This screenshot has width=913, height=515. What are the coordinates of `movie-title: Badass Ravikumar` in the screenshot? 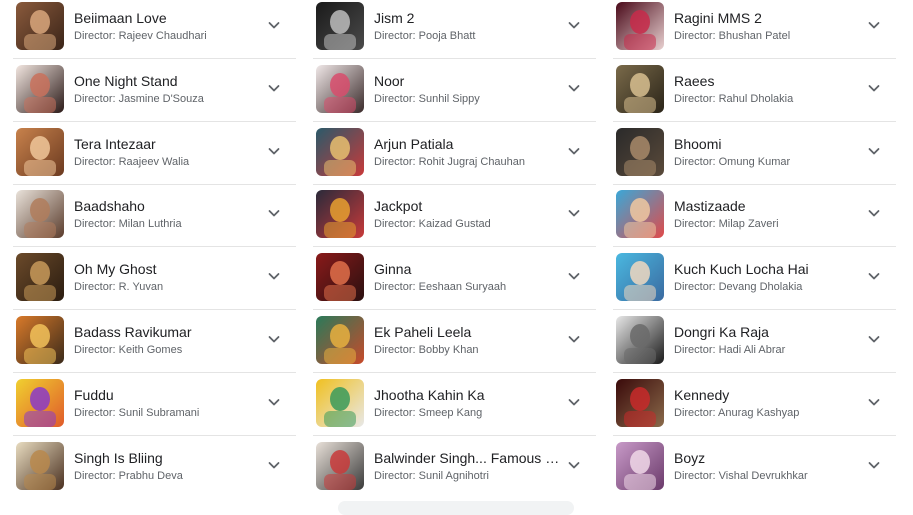 It's located at (169, 332).